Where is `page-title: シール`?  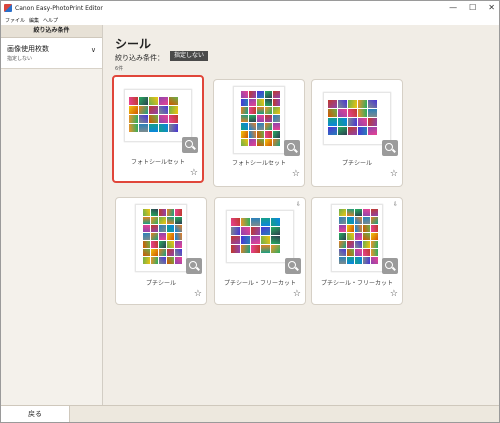
page-title: シール is located at coordinates (133, 44).